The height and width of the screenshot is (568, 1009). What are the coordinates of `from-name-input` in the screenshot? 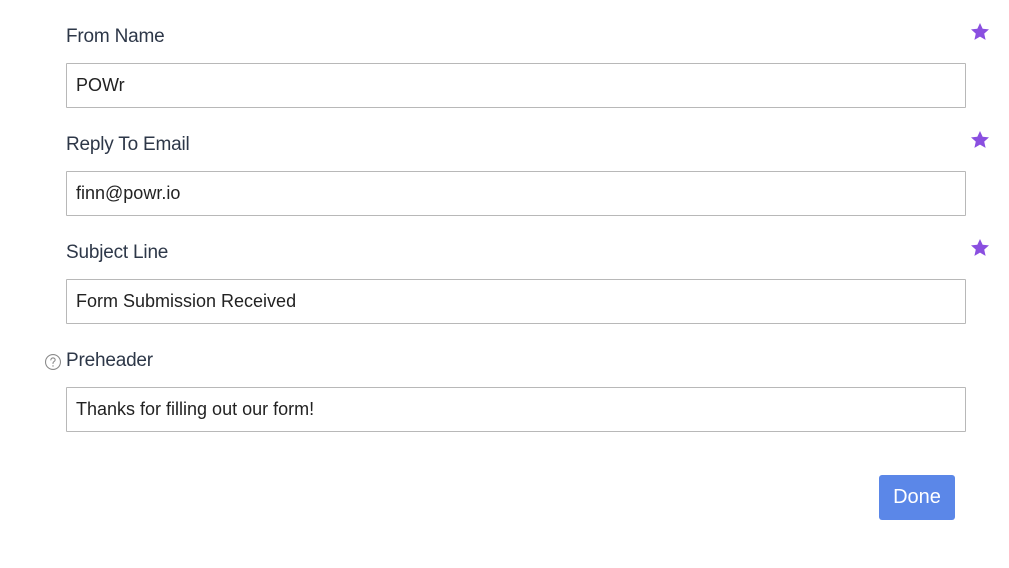 It's located at (516, 85).